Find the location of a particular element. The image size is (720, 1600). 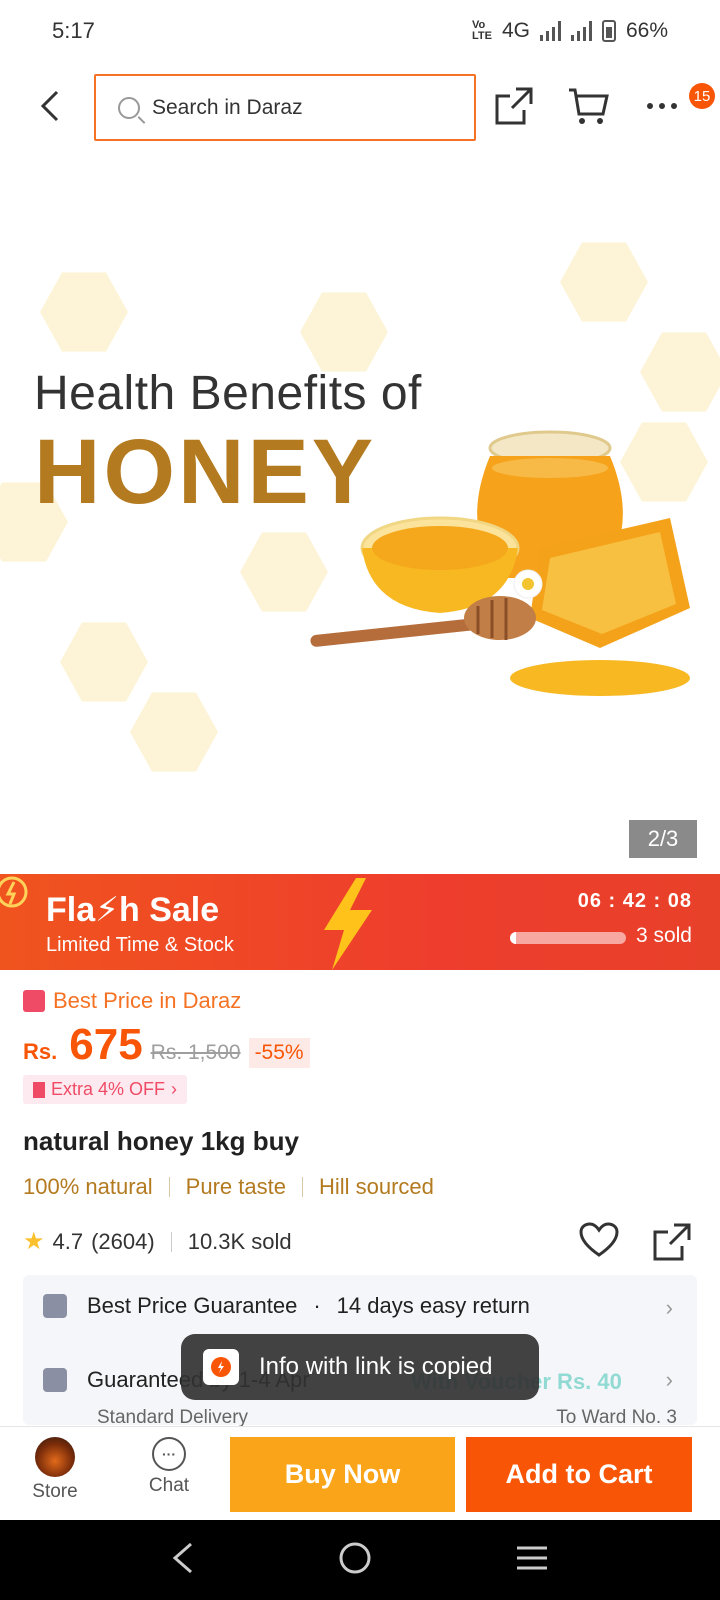

volte-icon: Vo LTE is located at coordinates (481, 30).